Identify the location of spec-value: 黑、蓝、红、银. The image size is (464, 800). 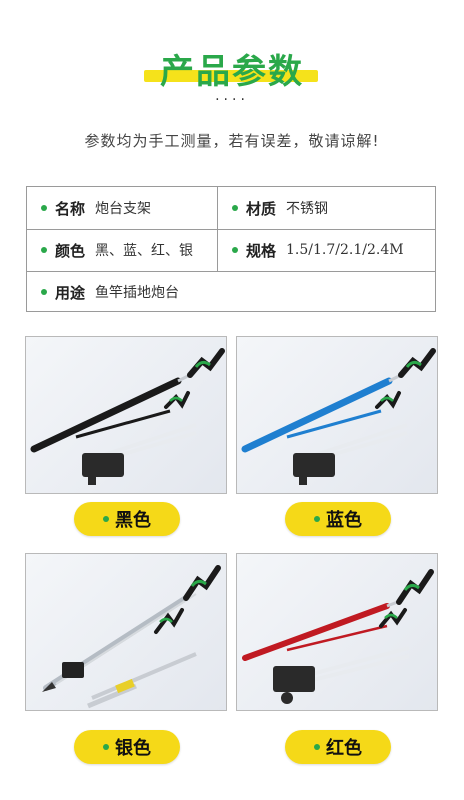
(144, 251).